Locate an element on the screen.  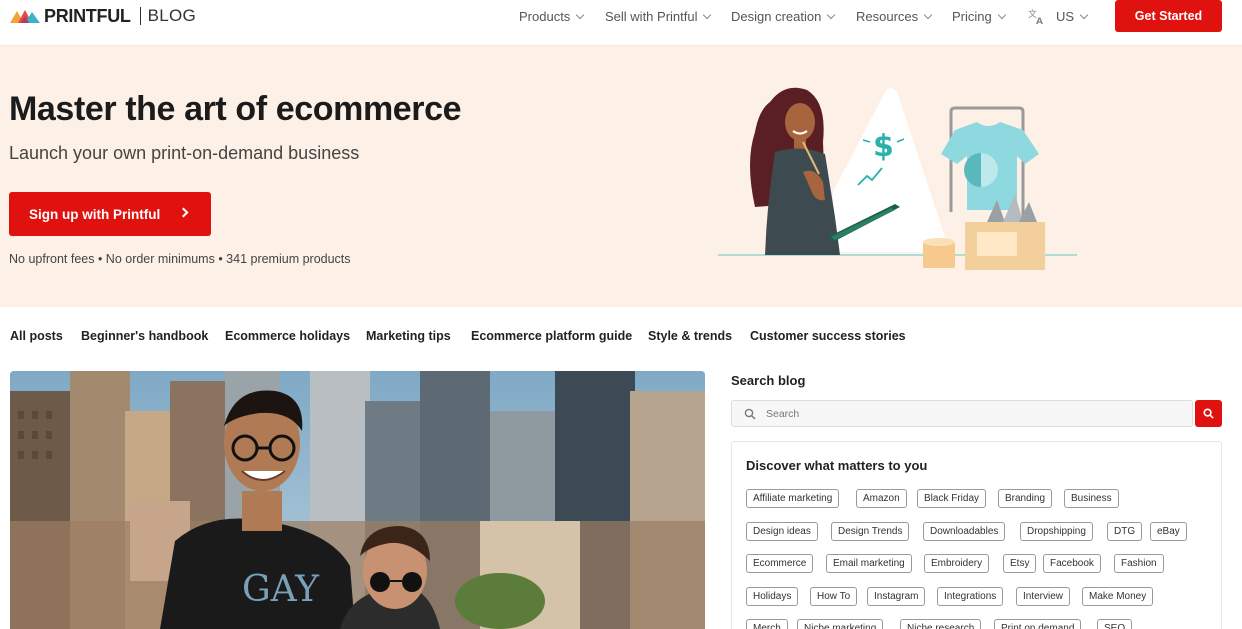
menu-design-creation: Design creation is located at coordinates (783, 16).